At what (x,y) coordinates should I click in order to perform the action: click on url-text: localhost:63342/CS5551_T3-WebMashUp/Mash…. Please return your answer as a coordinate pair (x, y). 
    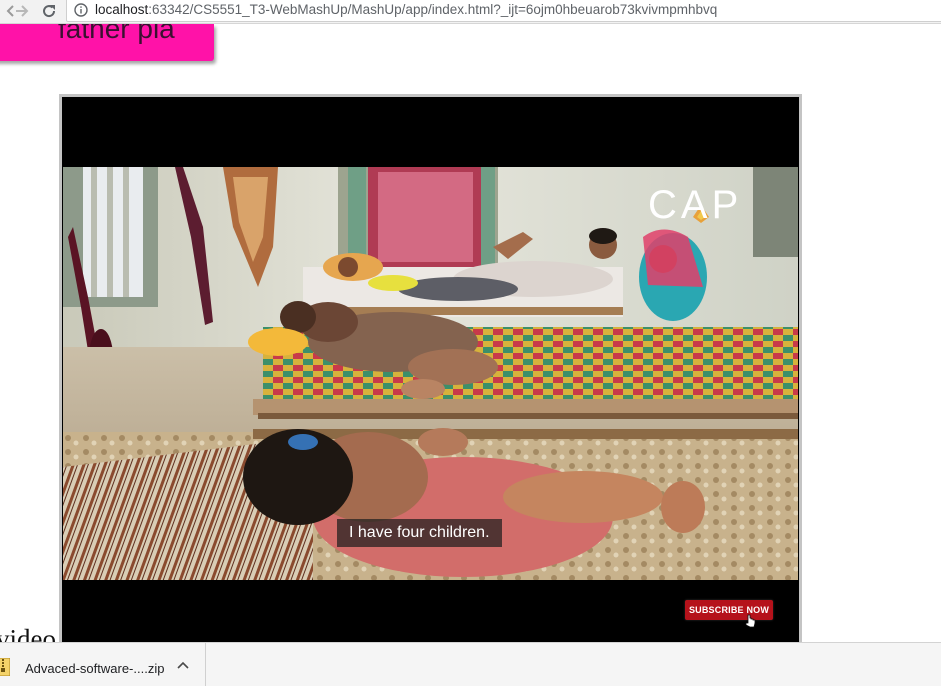
    Looking at the image, I should click on (406, 9).